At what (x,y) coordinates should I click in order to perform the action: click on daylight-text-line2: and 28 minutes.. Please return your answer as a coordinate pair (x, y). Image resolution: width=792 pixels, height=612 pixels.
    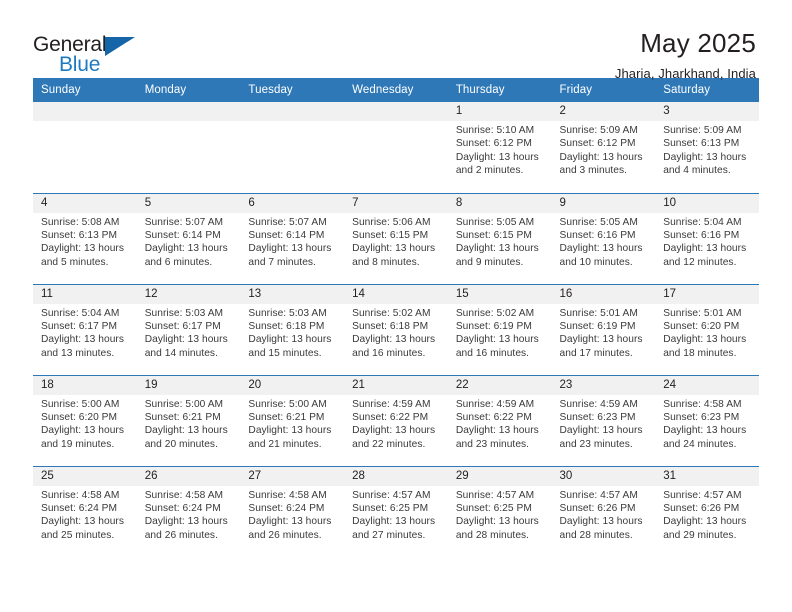
    Looking at the image, I should click on (492, 535).